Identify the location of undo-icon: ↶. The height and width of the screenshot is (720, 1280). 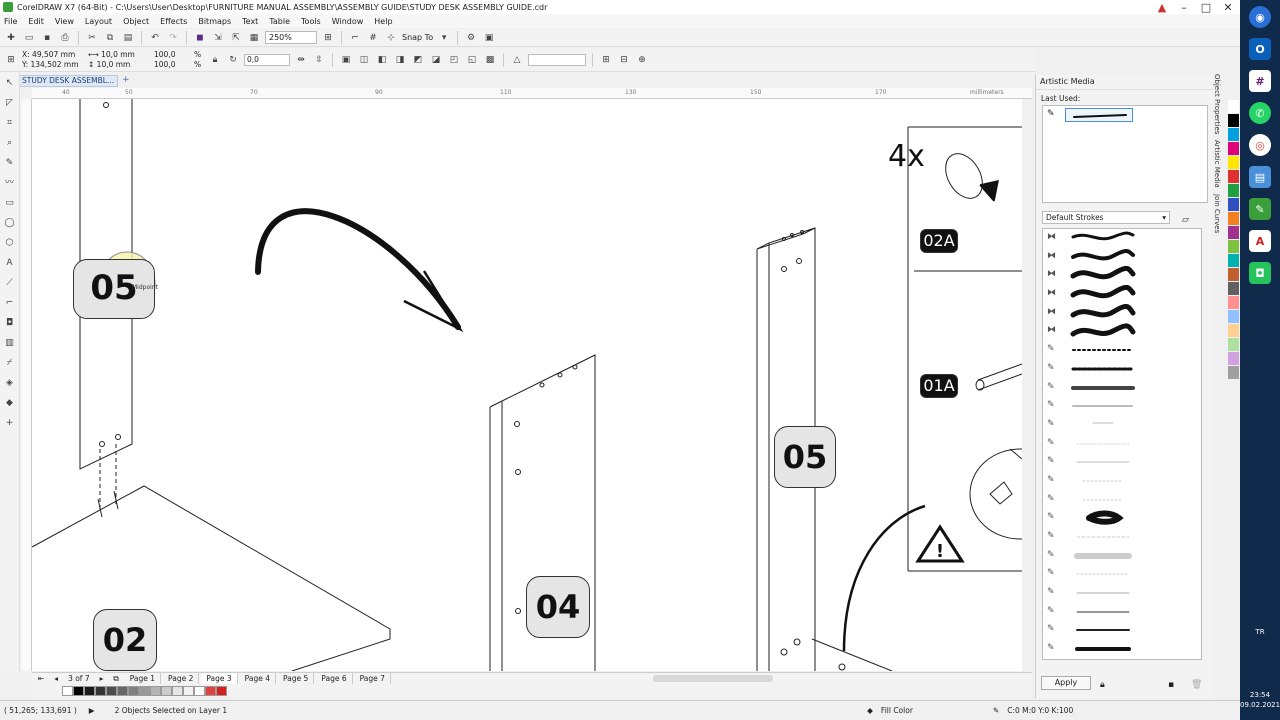
(155, 38).